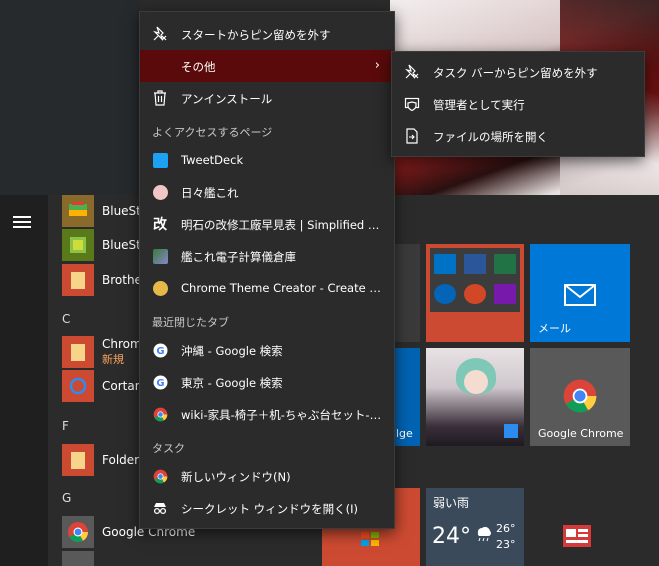 The height and width of the screenshot is (566, 659). I want to click on section-letter-g: G, so click(66, 498).